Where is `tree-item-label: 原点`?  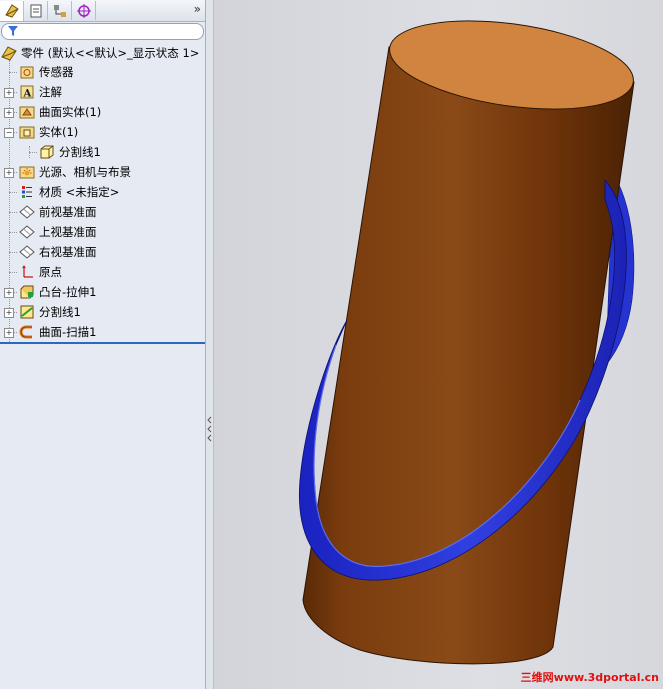 tree-item-label: 原点 is located at coordinates (50, 272).